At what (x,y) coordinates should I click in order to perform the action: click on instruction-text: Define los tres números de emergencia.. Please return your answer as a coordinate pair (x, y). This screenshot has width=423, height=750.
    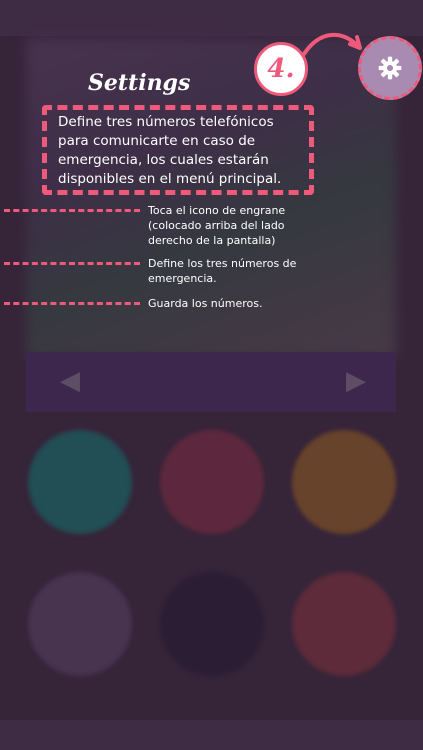
    Looking at the image, I should click on (222, 271).